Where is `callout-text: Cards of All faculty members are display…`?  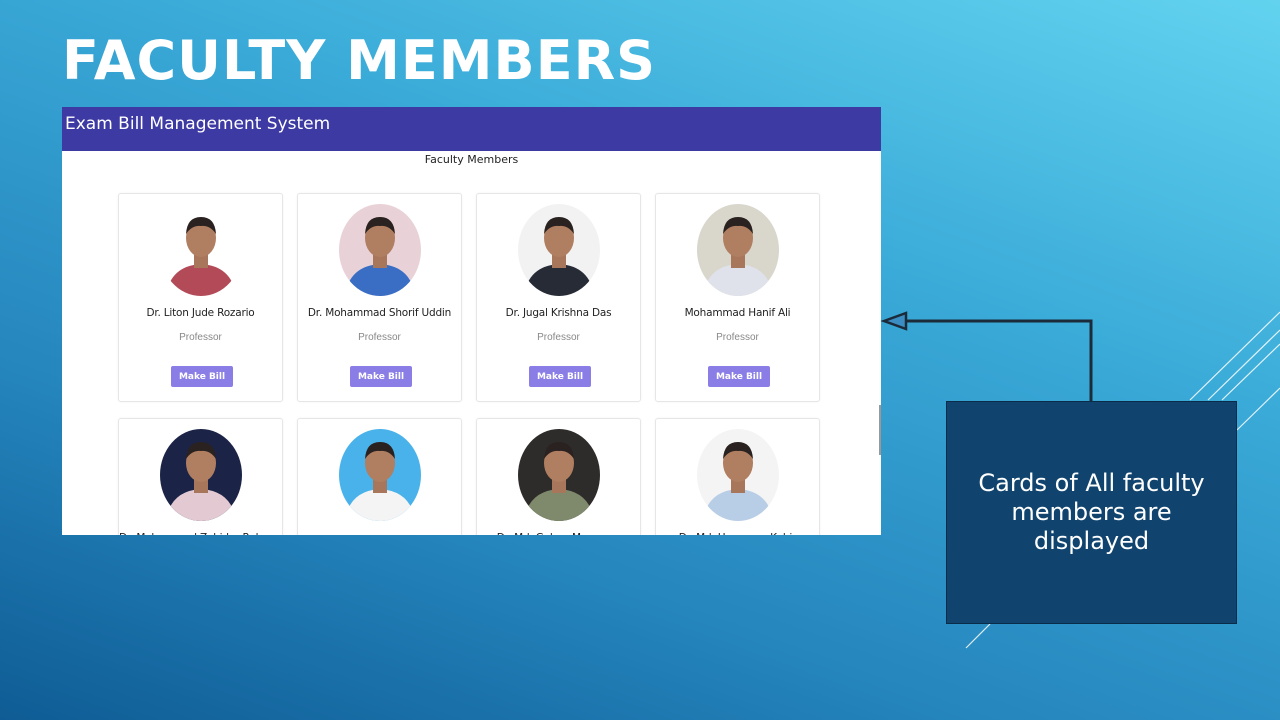
callout-text: Cards of All faculty members are display… is located at coordinates (1091, 512).